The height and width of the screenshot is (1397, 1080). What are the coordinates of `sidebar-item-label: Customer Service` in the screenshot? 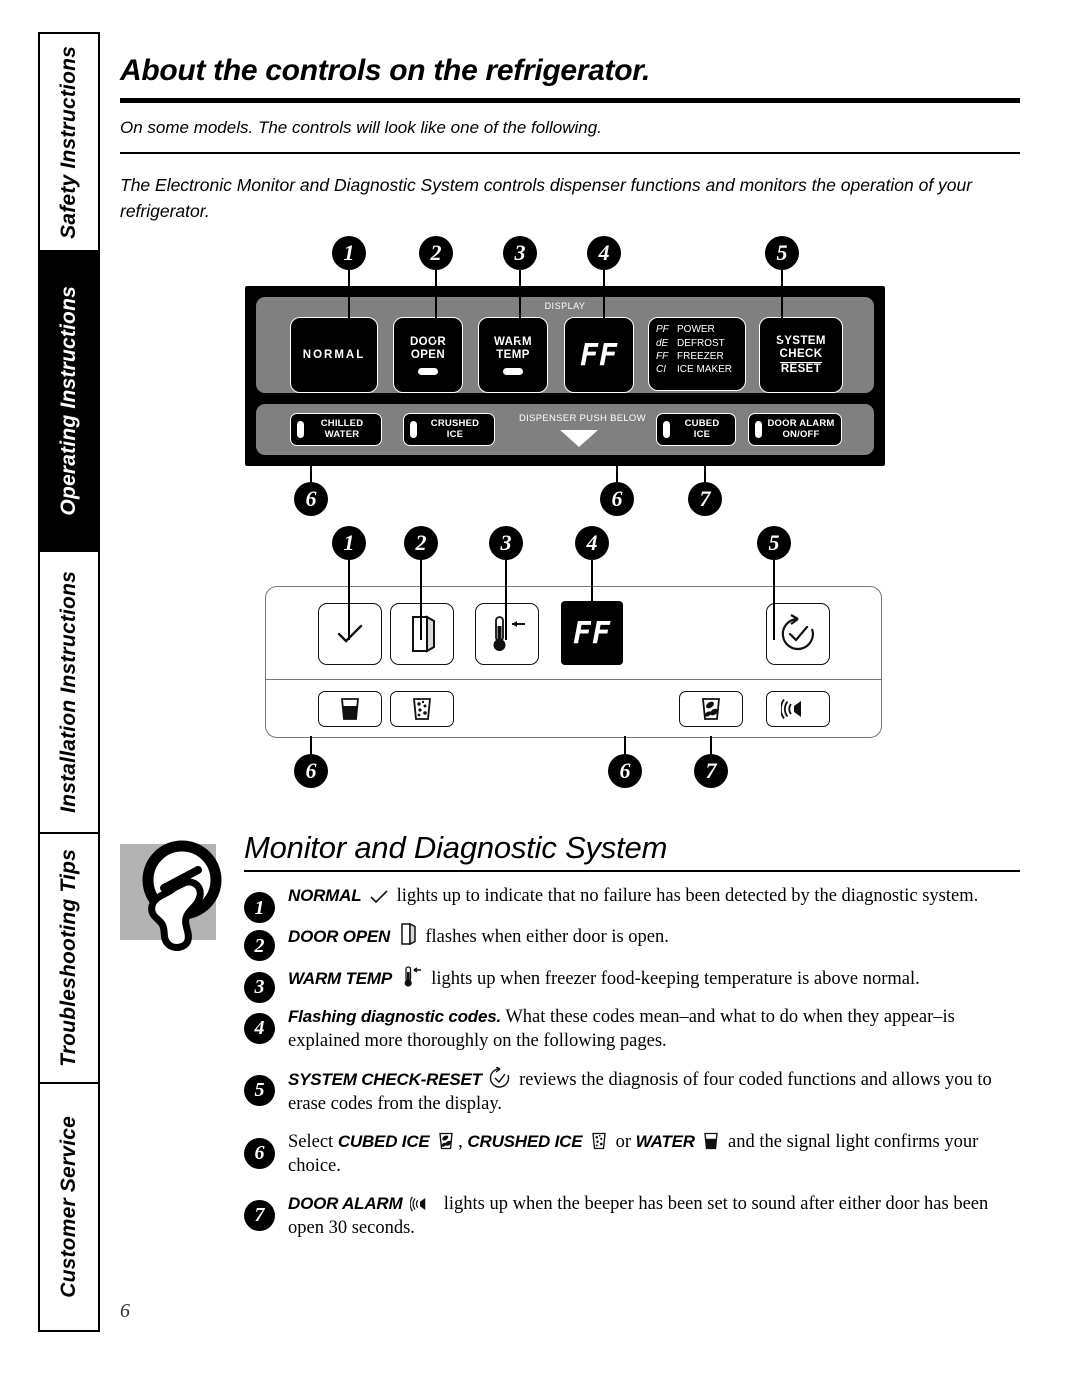 It's located at (68, 1207).